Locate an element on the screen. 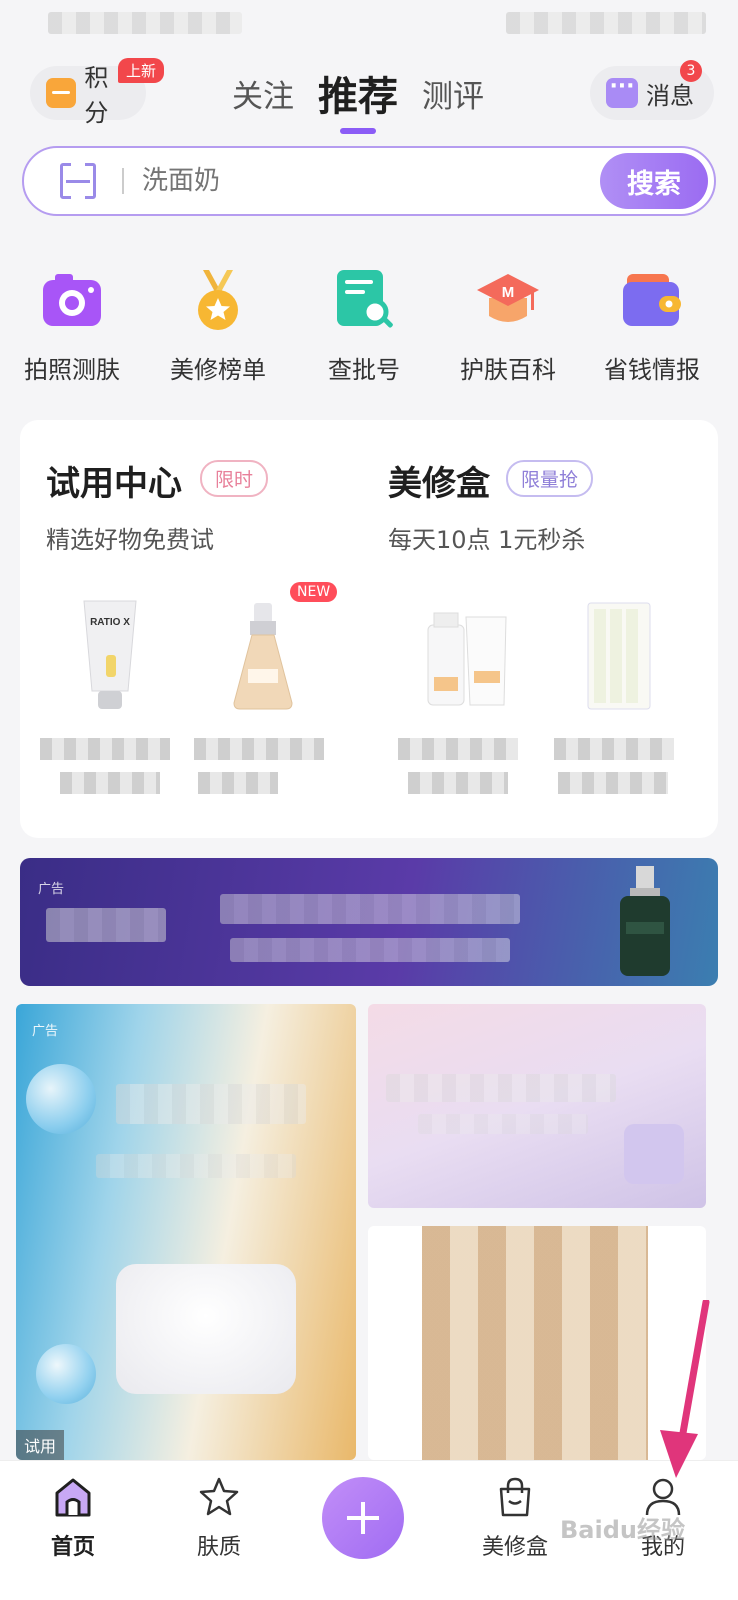 The width and height of the screenshot is (738, 1600). quick-label-savings: 省钱情报 is located at coordinates (652, 370).